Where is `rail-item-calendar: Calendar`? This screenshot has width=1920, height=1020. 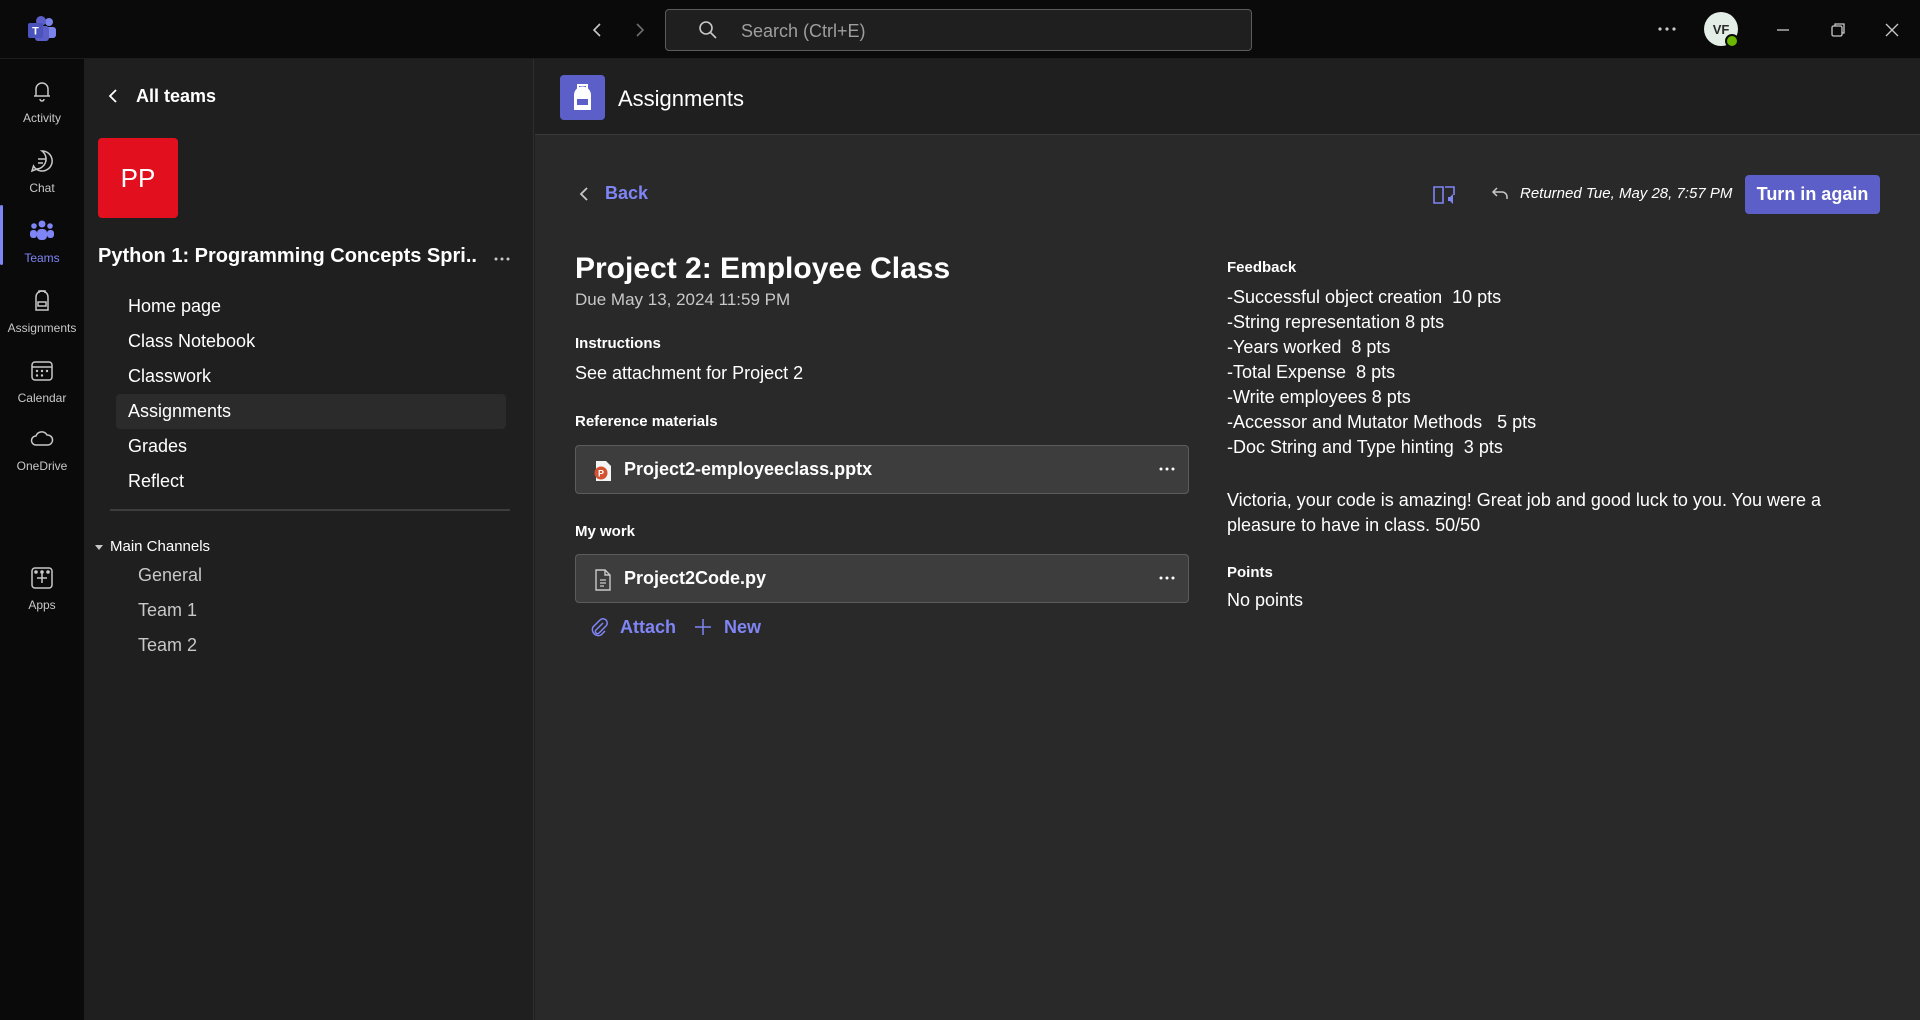 rail-item-calendar: Calendar is located at coordinates (42, 381).